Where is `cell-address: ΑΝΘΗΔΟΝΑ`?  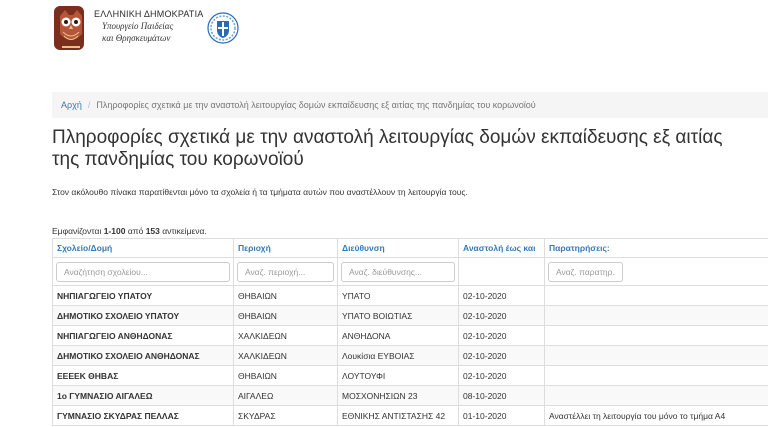 cell-address: ΑΝΘΗΔΟΝΑ is located at coordinates (398, 335).